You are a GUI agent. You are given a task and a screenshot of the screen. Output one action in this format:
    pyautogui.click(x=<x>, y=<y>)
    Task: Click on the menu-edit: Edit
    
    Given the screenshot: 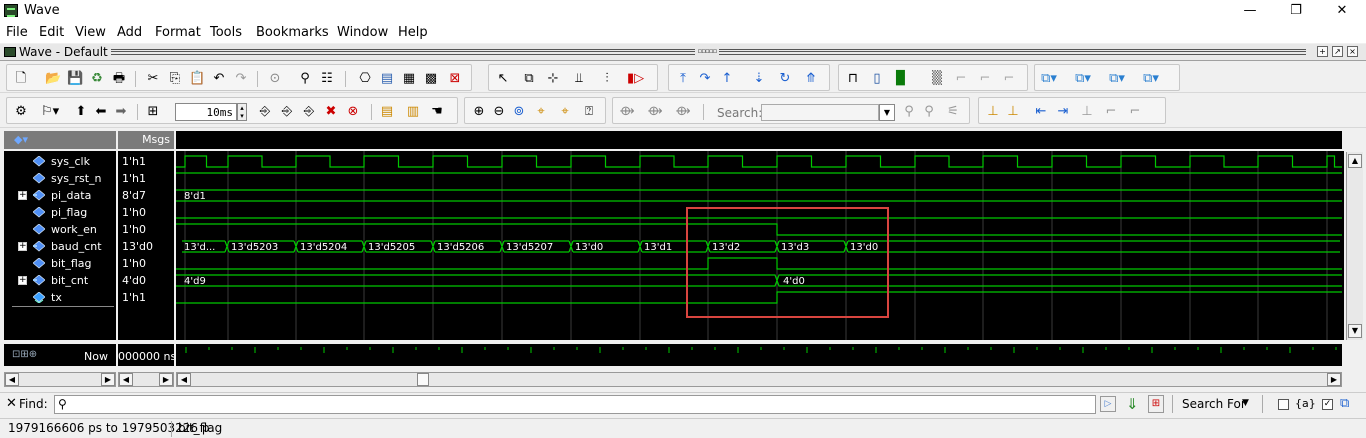 What is the action you would take?
    pyautogui.click(x=51, y=32)
    